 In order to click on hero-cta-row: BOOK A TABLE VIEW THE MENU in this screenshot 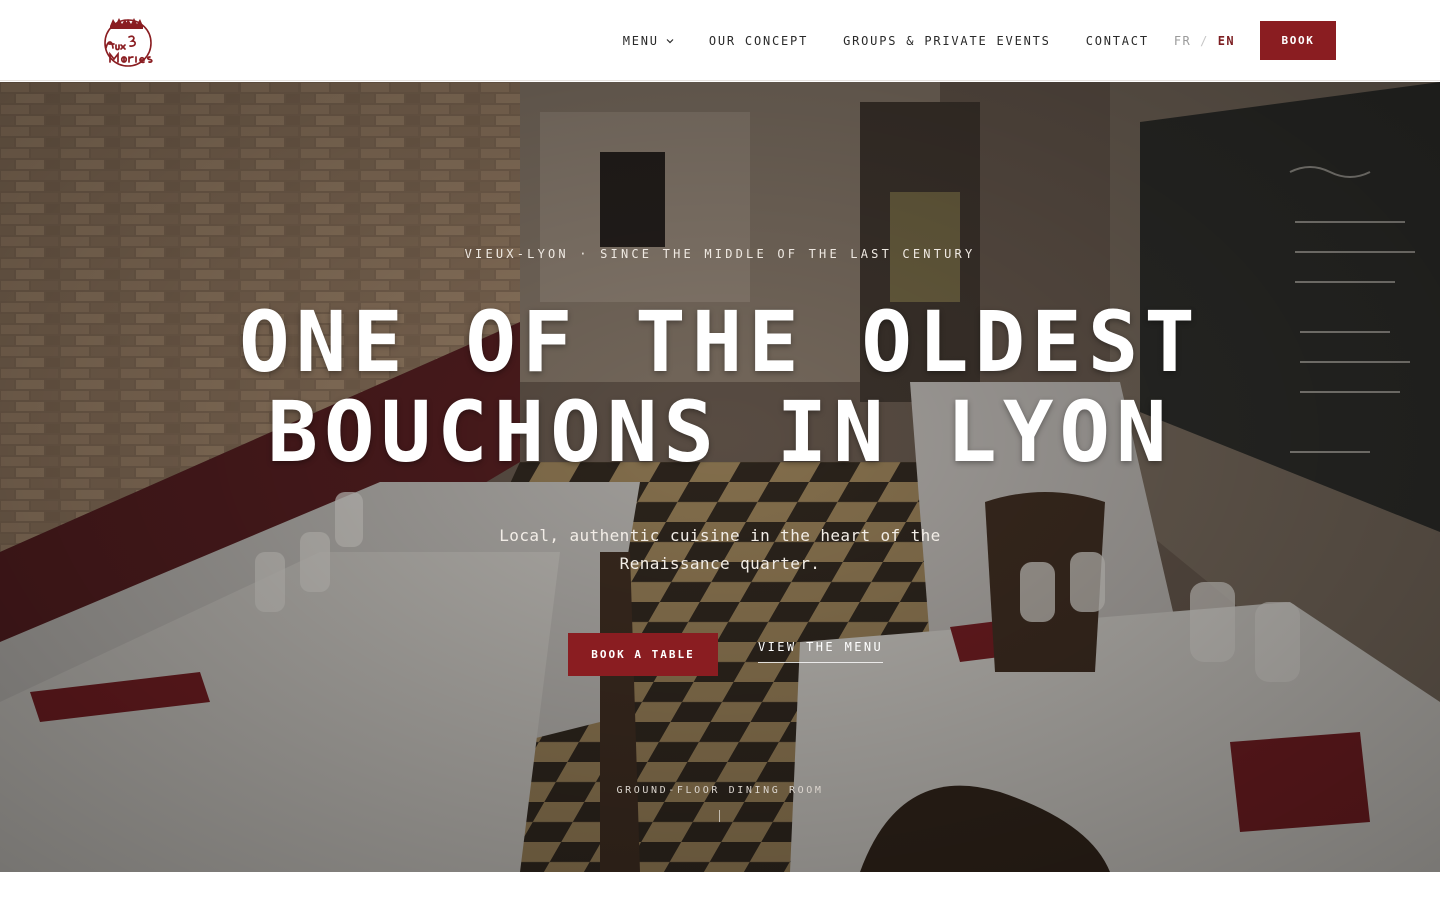, I will do `click(726, 654)`.